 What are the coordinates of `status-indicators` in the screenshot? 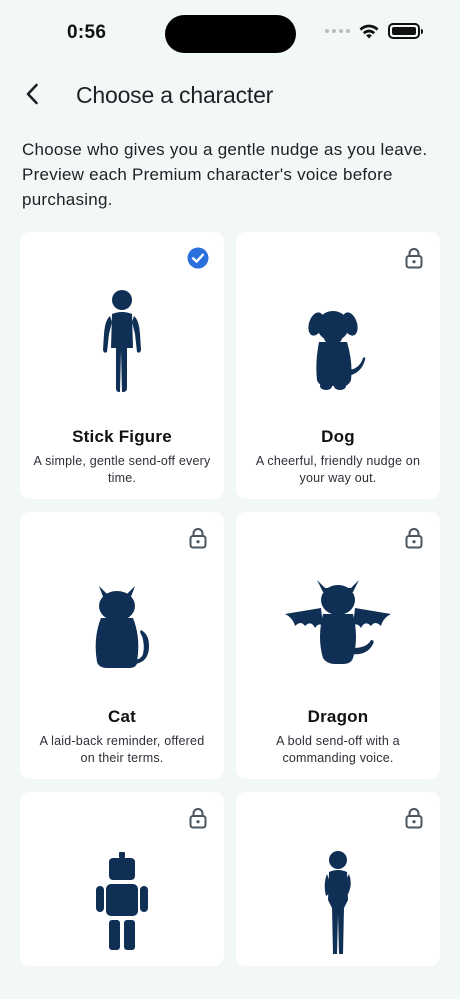 It's located at (374, 31).